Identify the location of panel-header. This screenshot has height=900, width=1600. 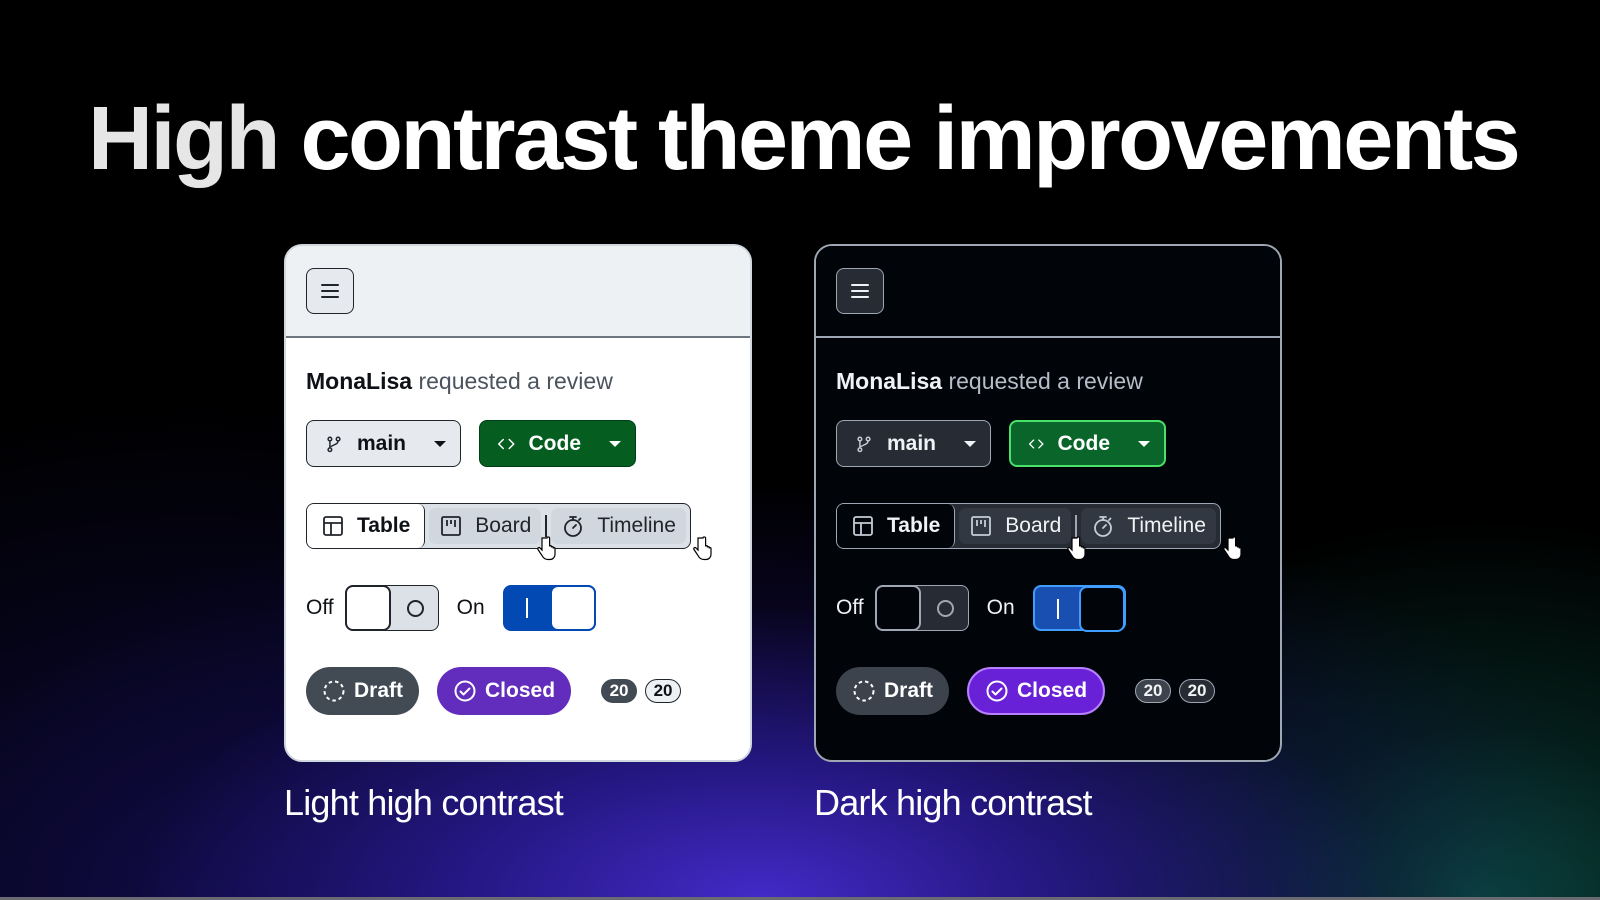
(518, 292).